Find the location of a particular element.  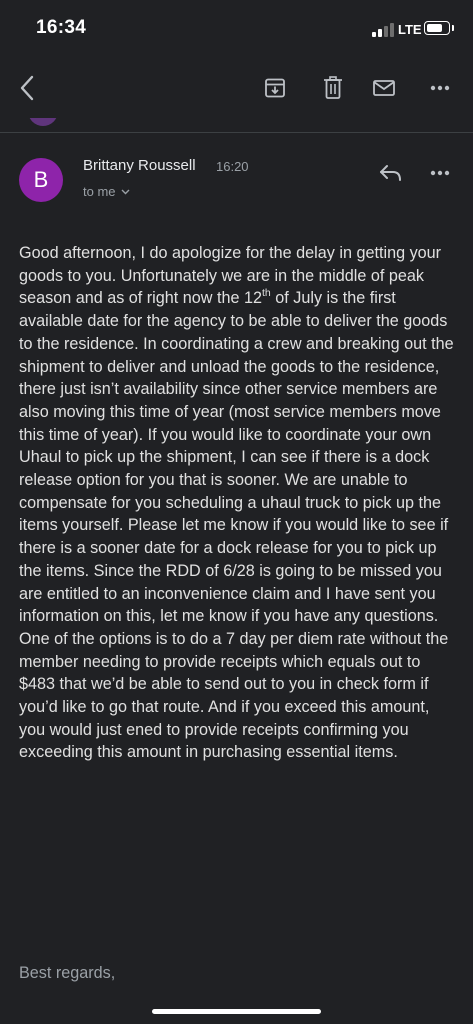

recipient-details-toggle: to me is located at coordinates (106, 191).